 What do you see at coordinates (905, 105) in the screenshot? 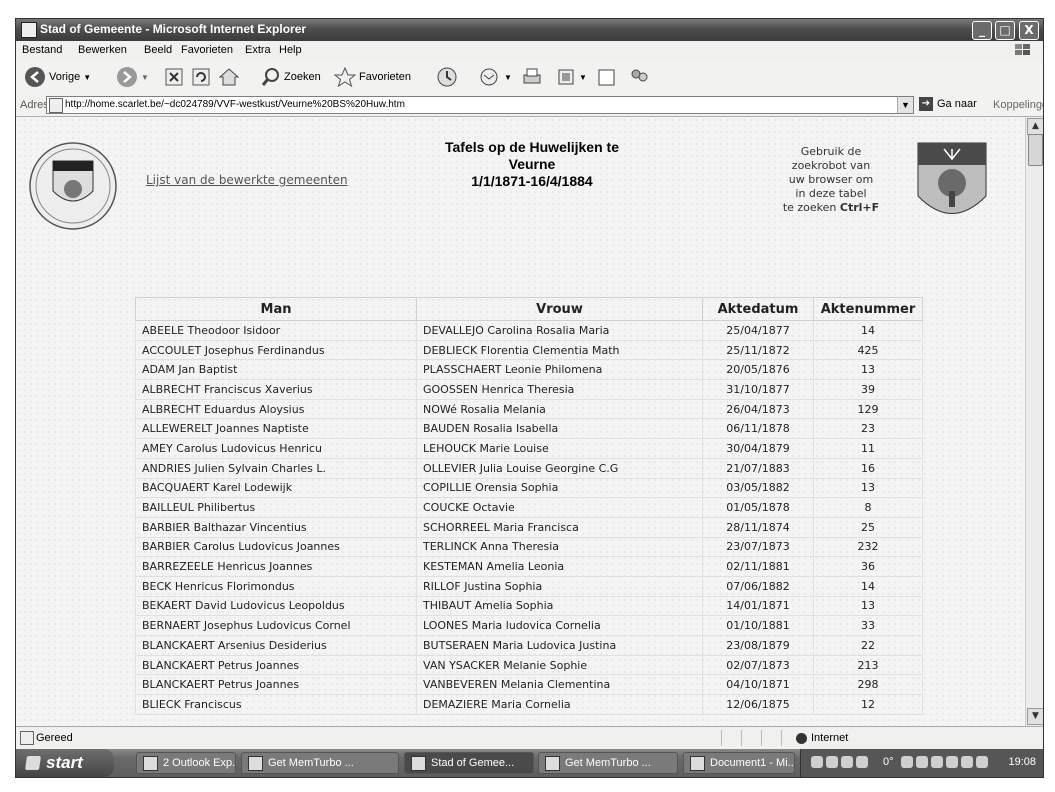
I see `address-dropdown-icon: ▼` at bounding box center [905, 105].